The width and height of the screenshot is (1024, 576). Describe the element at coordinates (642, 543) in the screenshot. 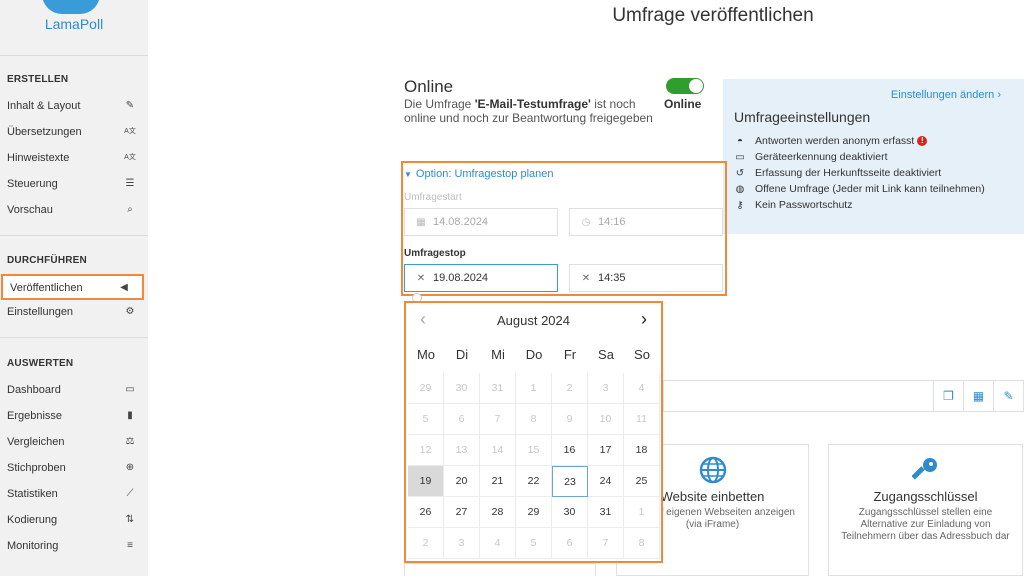

I see `calendar-day: 8` at that location.